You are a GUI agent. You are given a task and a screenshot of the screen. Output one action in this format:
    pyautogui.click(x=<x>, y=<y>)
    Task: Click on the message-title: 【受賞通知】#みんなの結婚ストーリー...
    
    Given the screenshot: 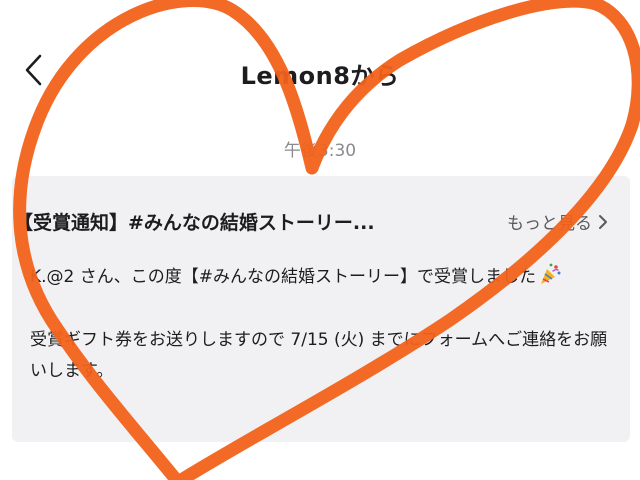 What is the action you would take?
    pyautogui.click(x=194, y=223)
    